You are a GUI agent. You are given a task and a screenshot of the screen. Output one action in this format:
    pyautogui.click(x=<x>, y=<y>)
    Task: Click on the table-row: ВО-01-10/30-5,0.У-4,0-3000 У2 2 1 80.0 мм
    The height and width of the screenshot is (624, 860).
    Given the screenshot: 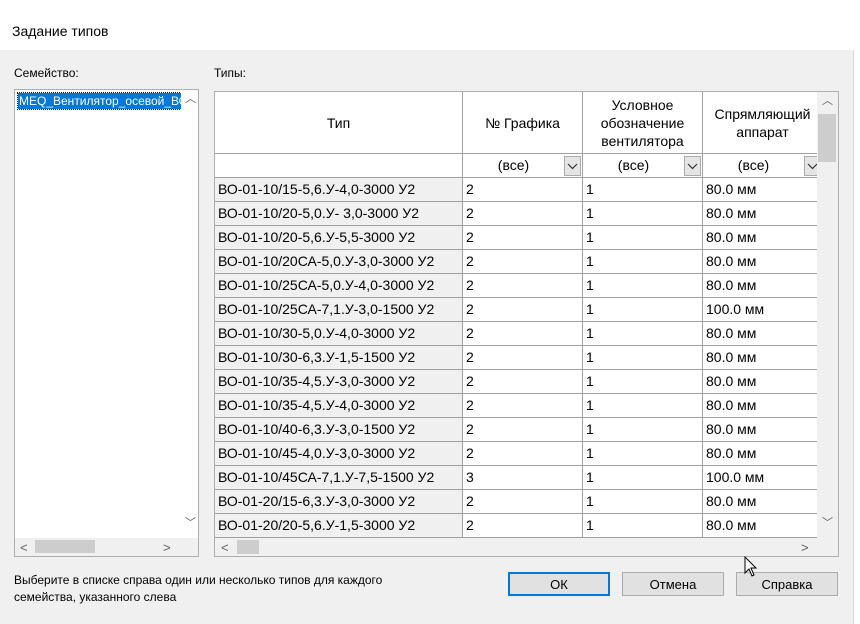 What is the action you would take?
    pyautogui.click(x=519, y=334)
    